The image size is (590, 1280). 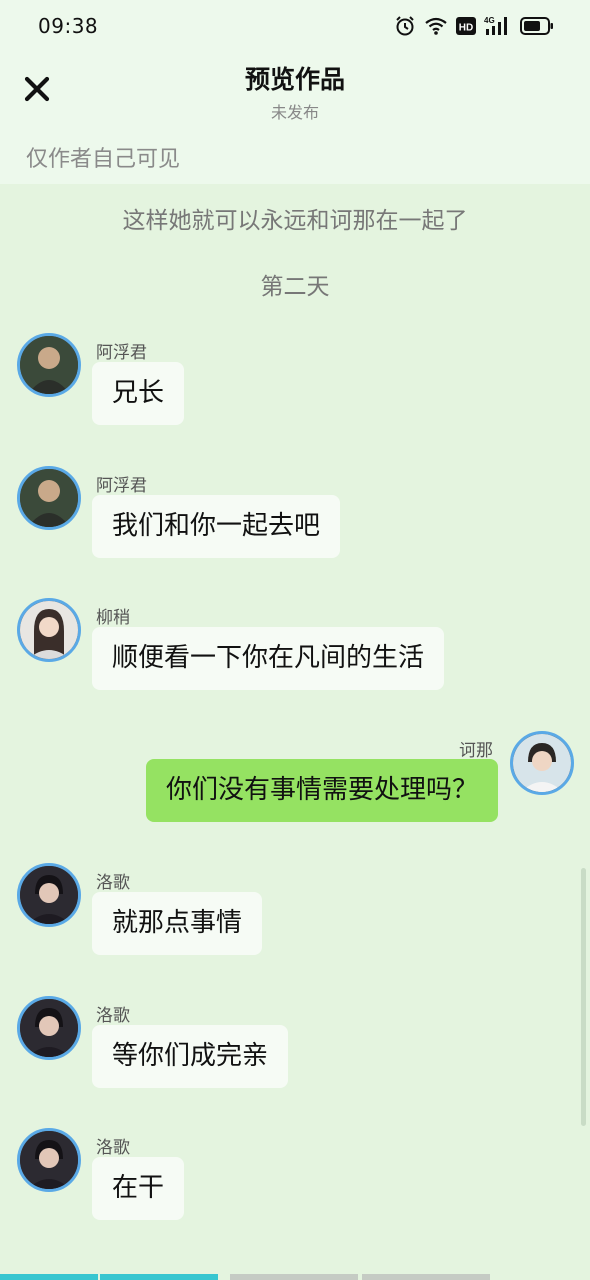 I want to click on message-bubble: 就那点事情, so click(x=177, y=923).